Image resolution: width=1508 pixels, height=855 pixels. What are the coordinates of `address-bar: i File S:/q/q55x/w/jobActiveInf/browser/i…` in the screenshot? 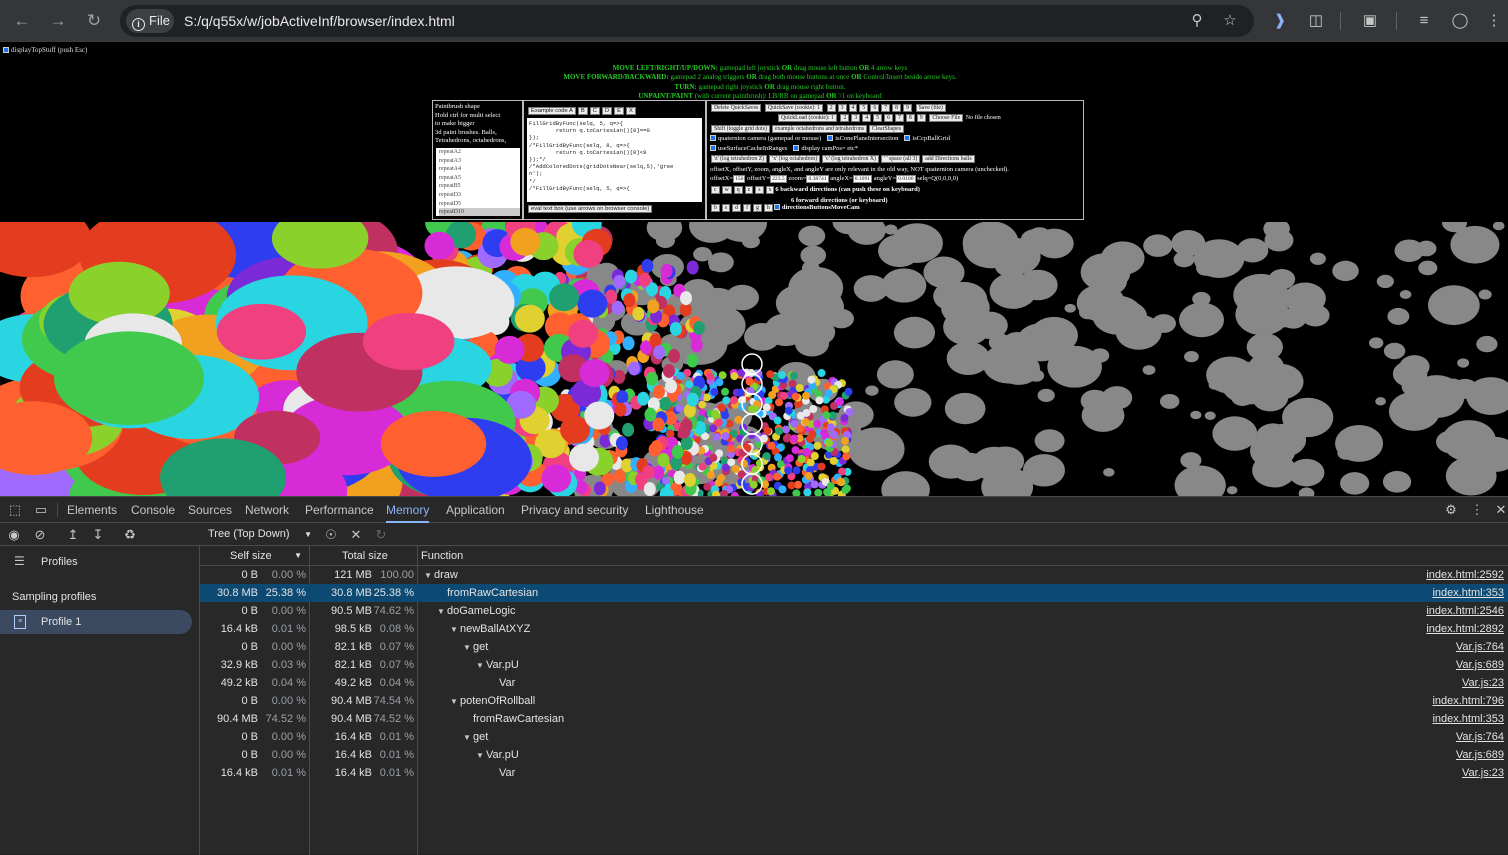 It's located at (687, 21).